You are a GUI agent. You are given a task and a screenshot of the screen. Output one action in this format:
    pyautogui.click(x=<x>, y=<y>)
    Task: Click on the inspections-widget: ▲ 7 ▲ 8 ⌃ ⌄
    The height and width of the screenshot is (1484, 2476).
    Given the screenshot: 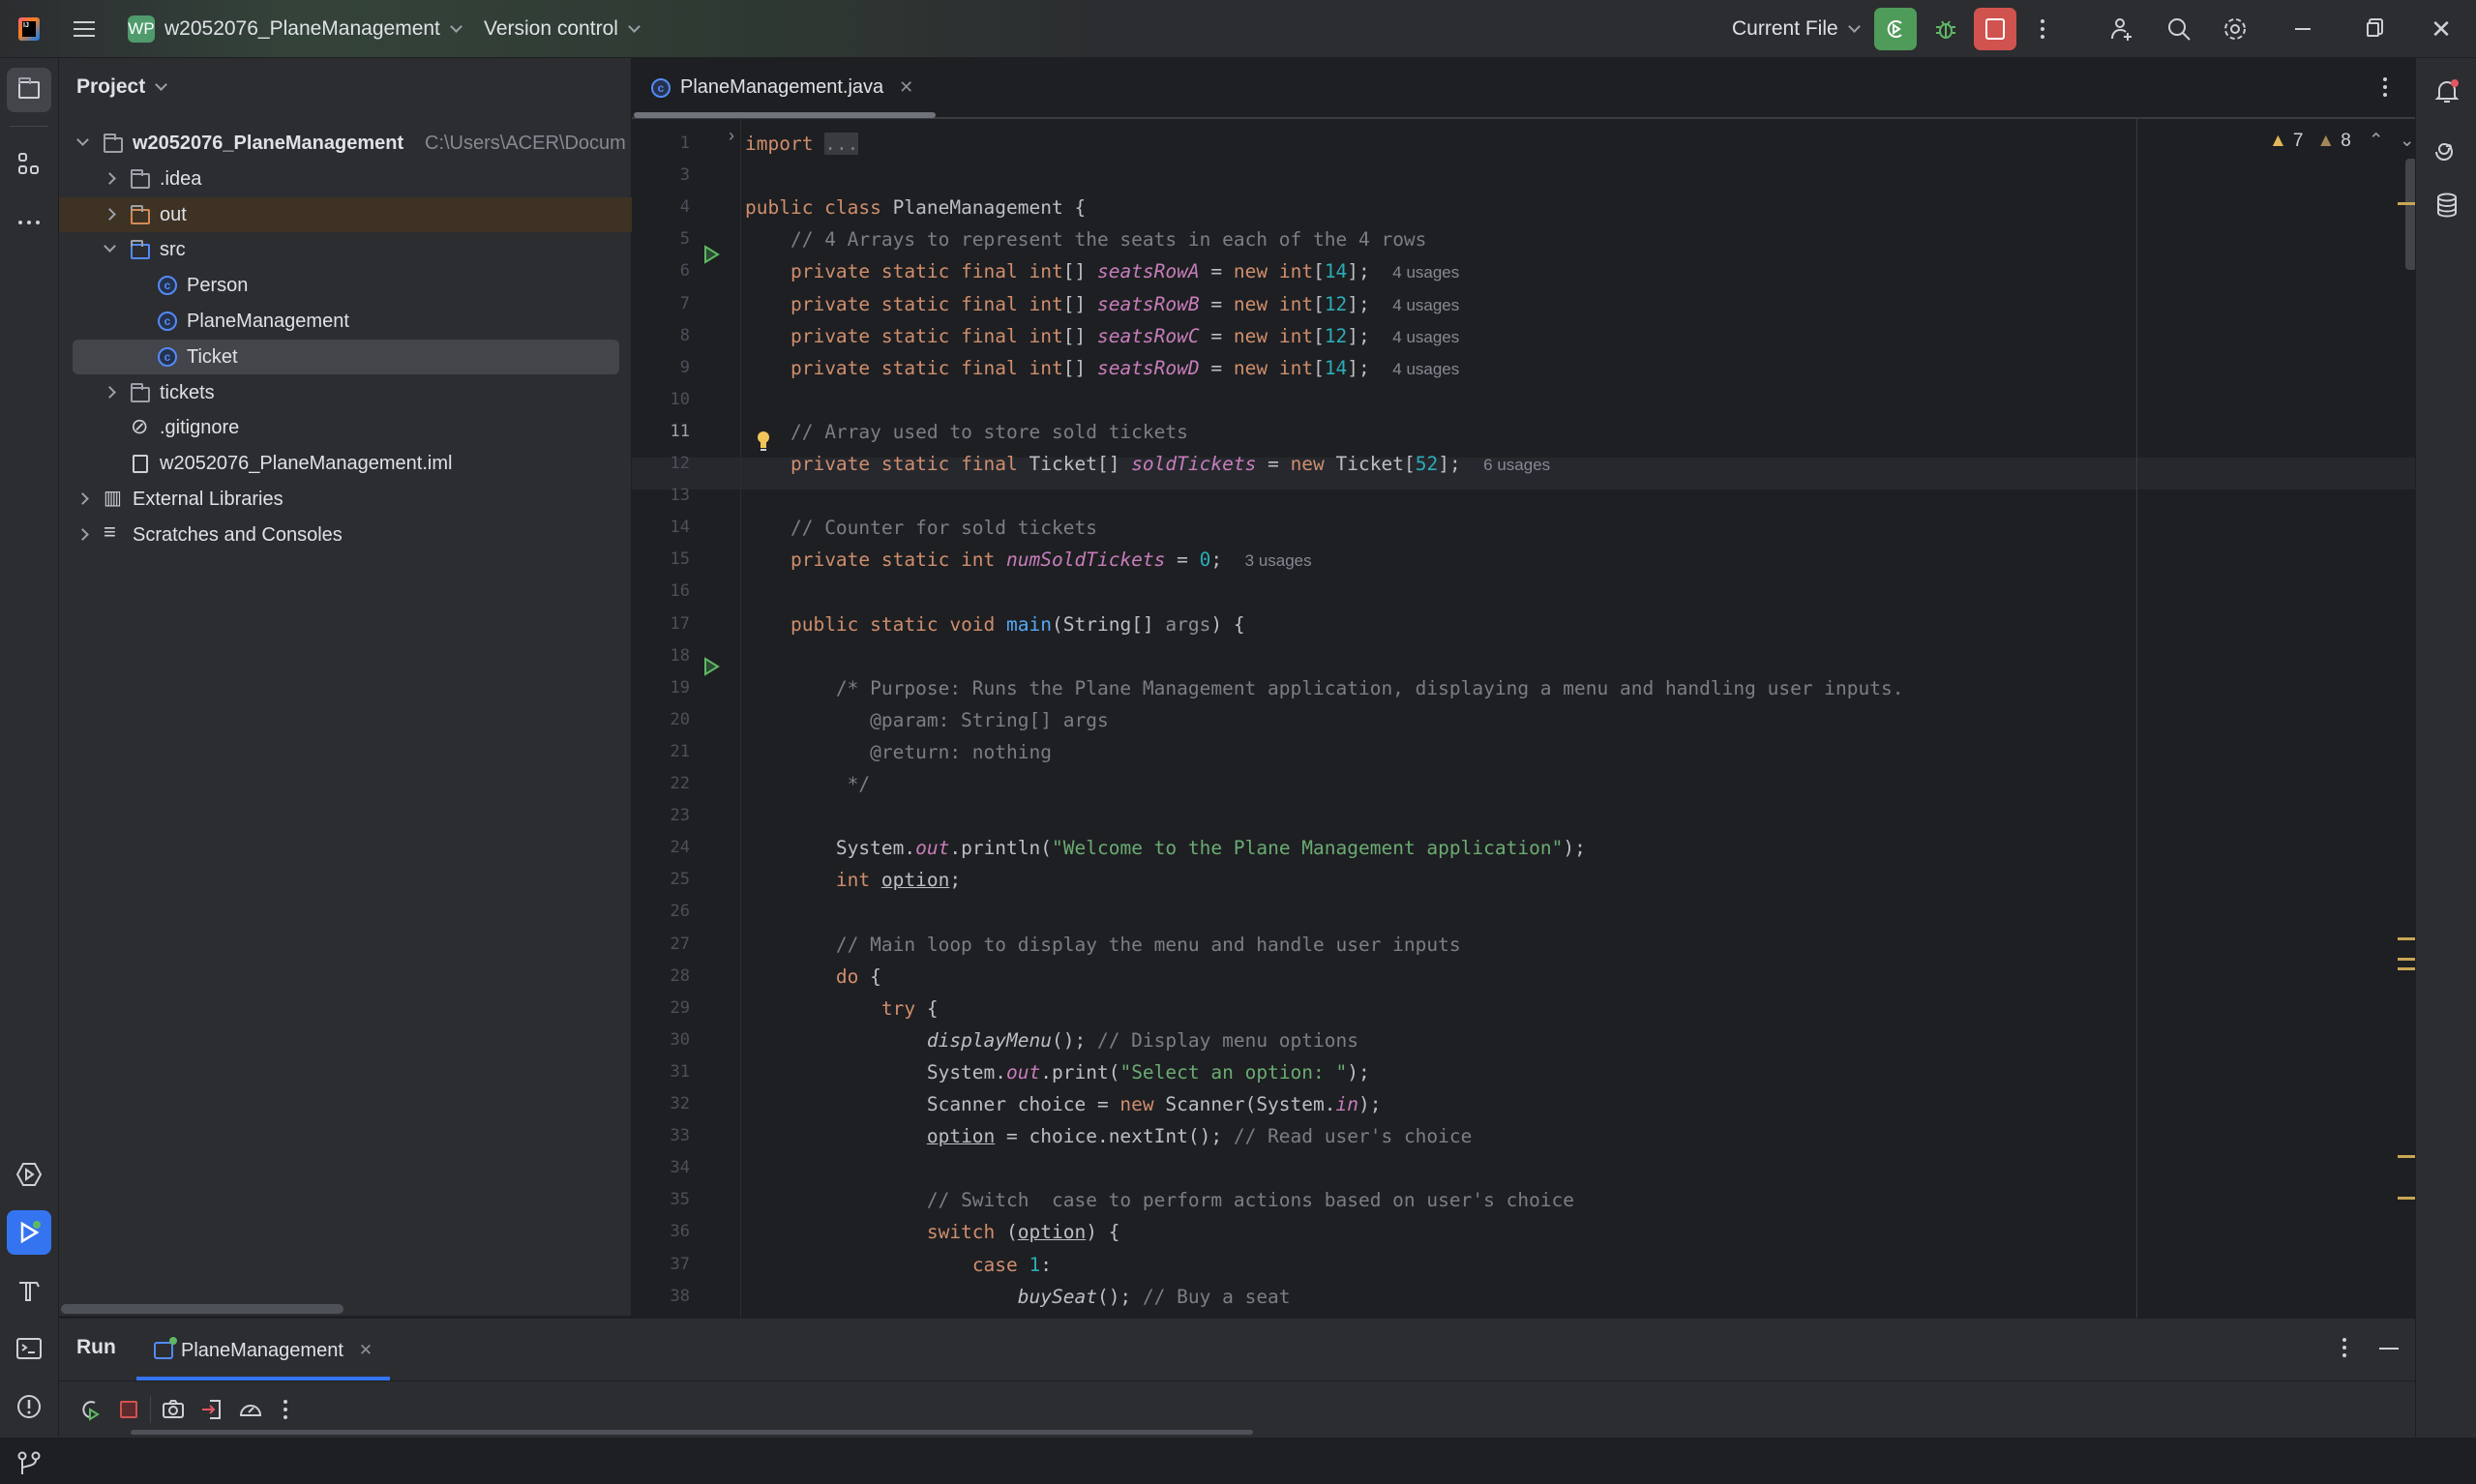 What is the action you would take?
    pyautogui.click(x=2342, y=141)
    